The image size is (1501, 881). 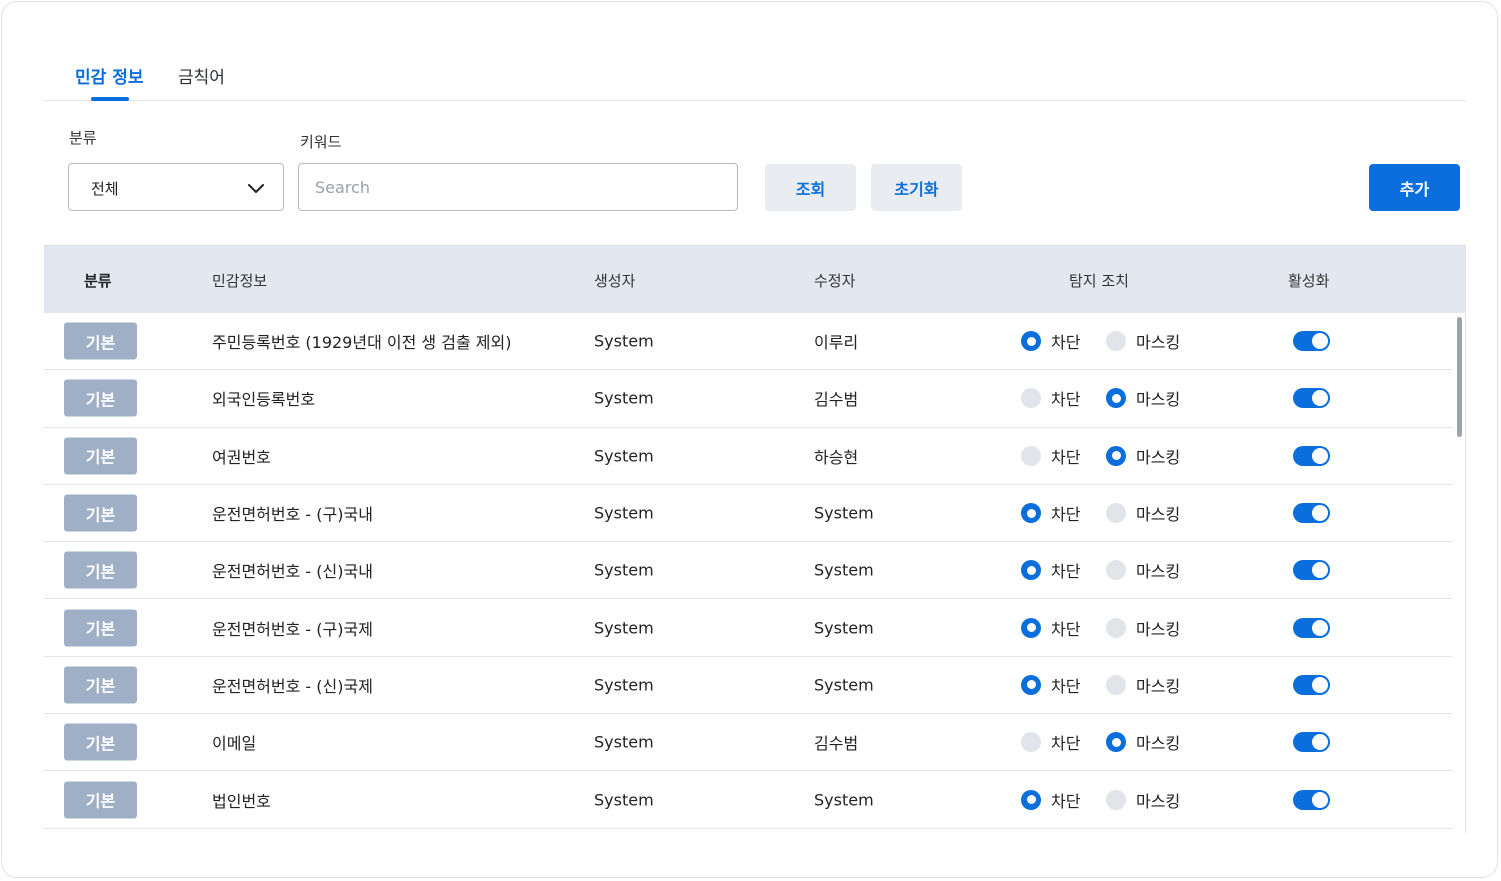 I want to click on sensitive-info-cell: 이메일, so click(x=234, y=744).